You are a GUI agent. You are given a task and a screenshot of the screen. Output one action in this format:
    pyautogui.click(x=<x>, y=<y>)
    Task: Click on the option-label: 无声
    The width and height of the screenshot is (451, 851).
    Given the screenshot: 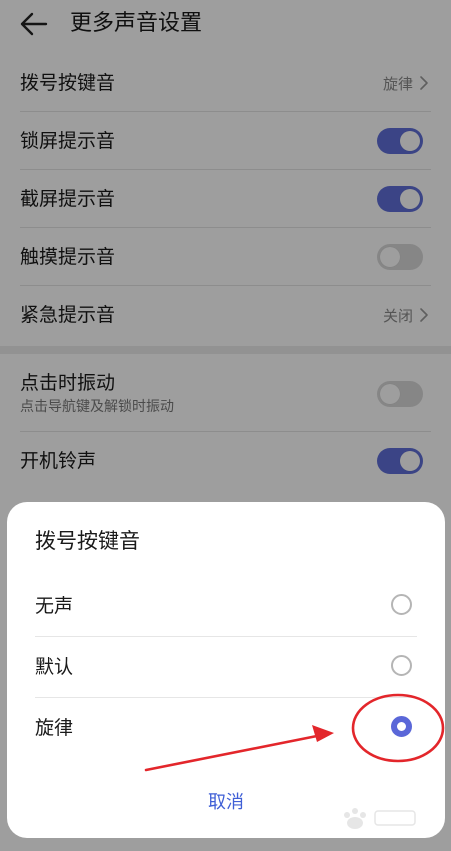 What is the action you would take?
    pyautogui.click(x=54, y=606)
    